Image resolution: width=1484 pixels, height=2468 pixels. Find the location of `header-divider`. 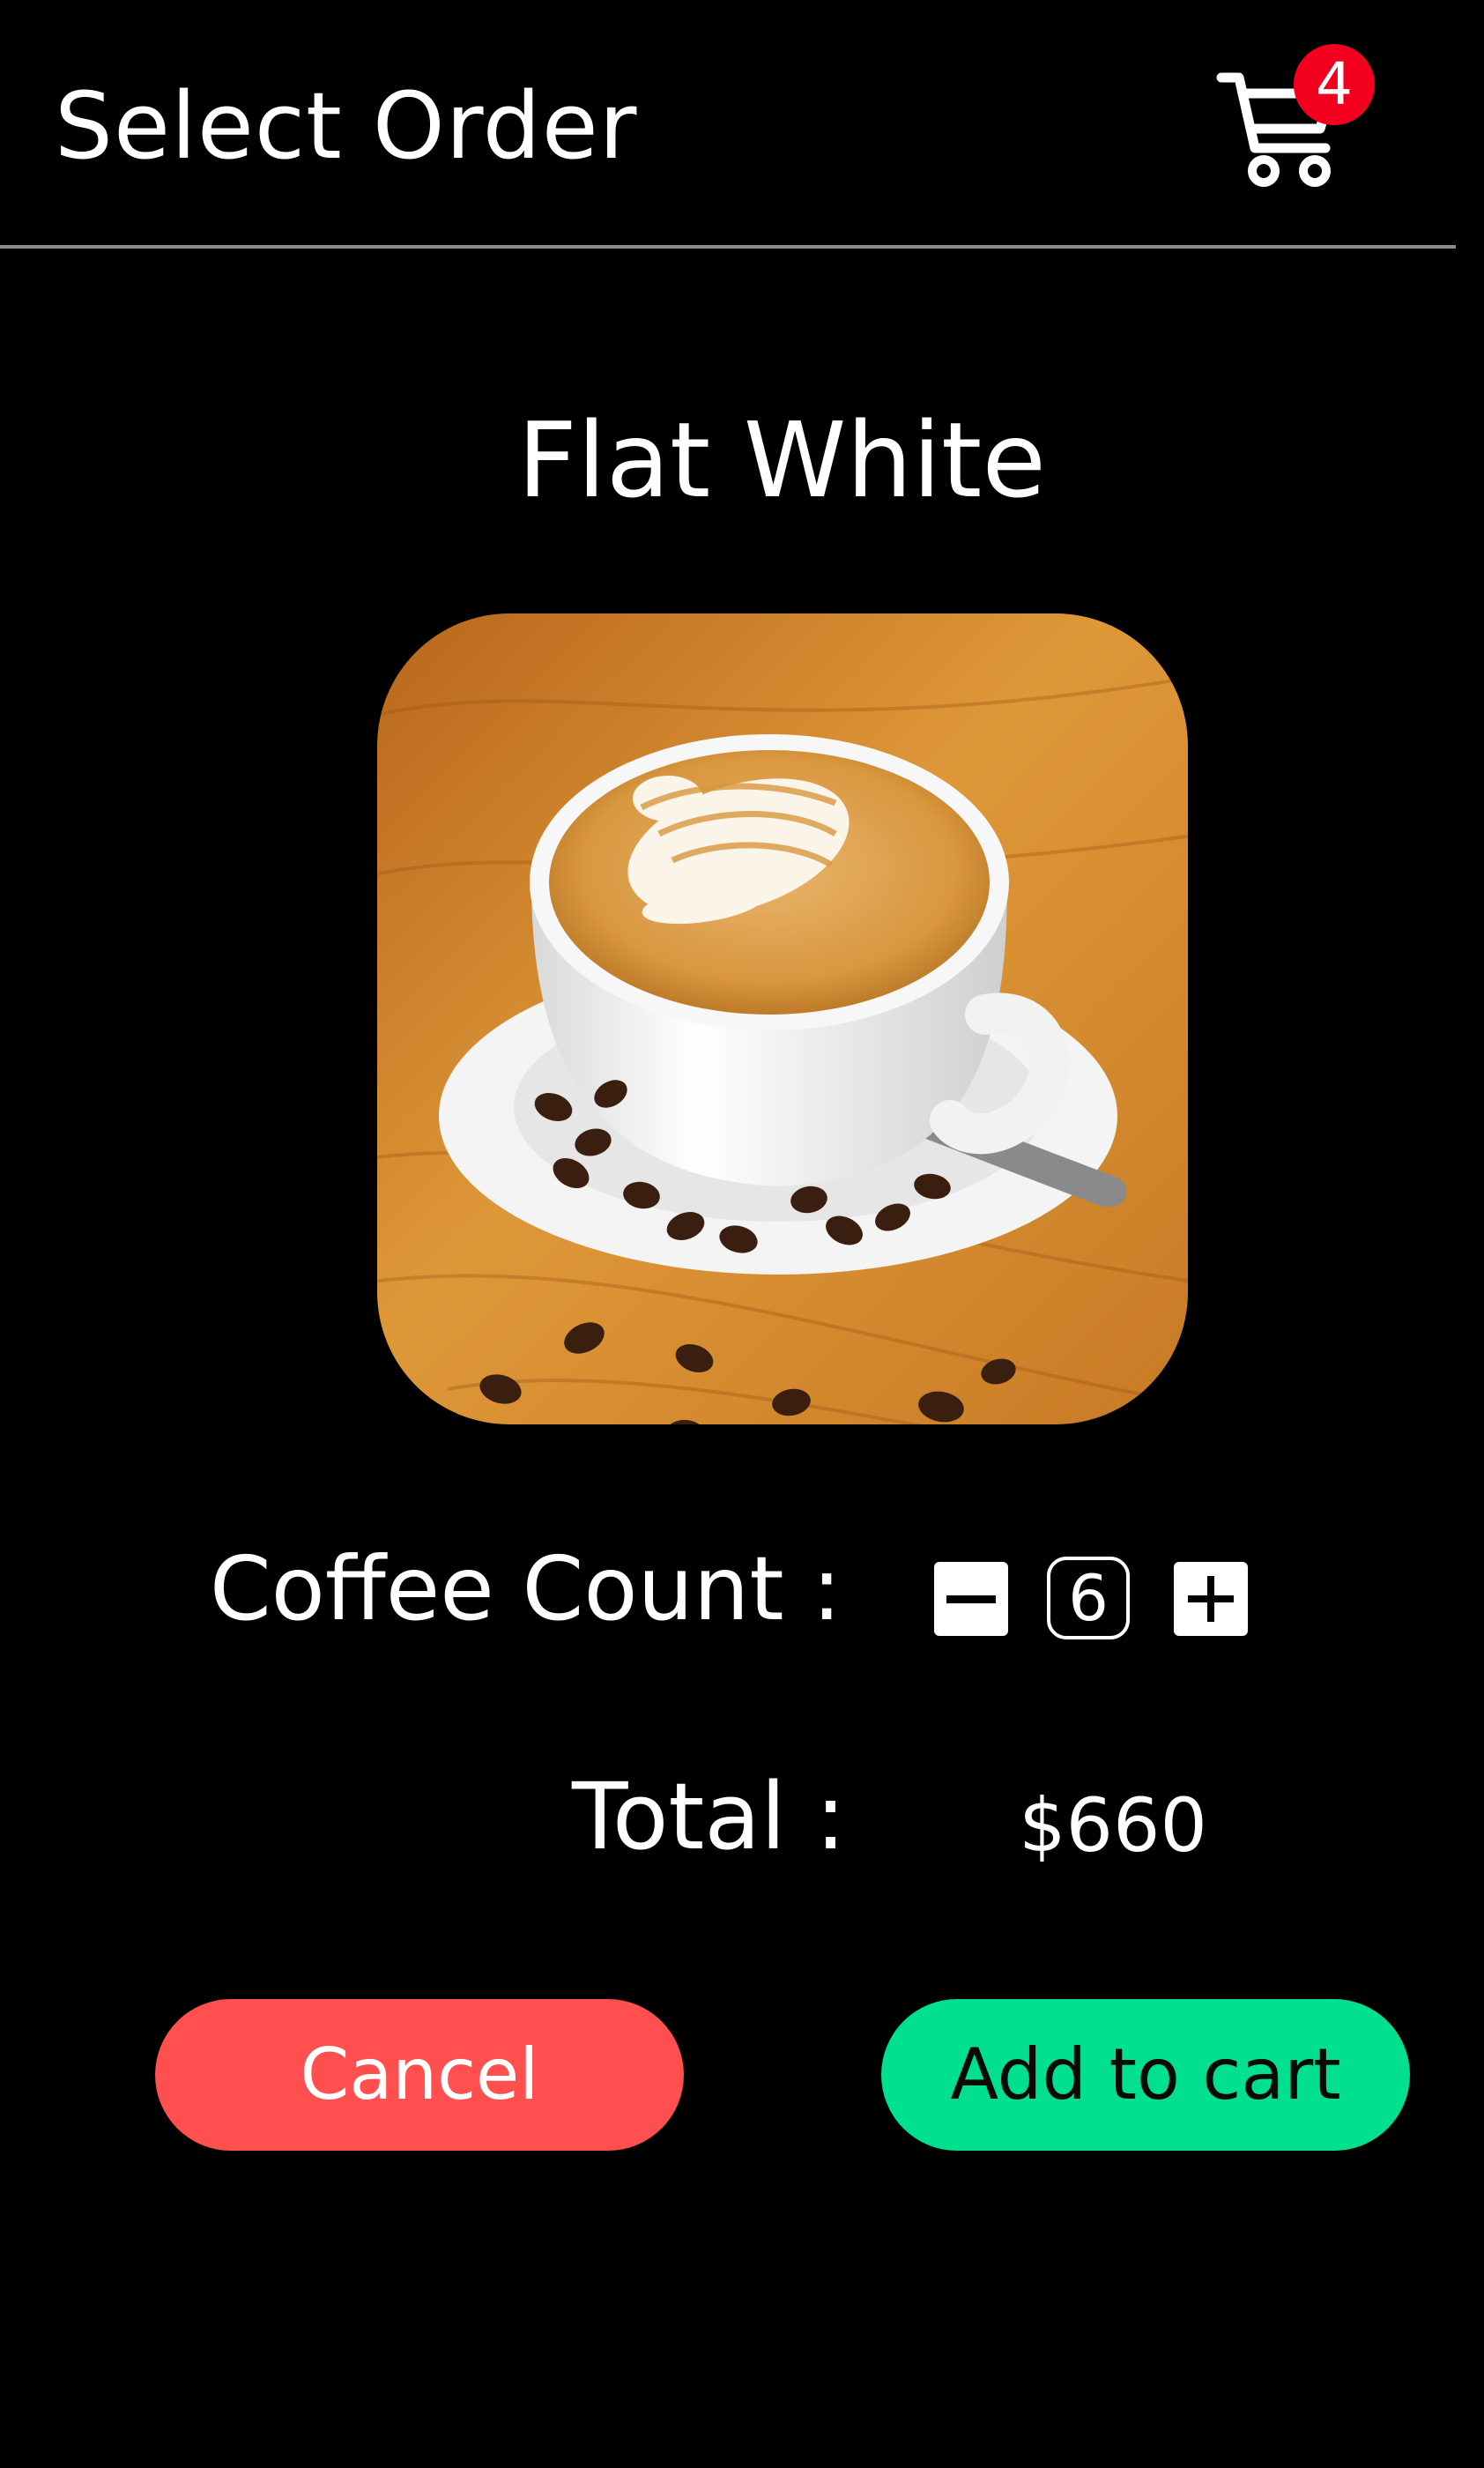

header-divider is located at coordinates (728, 247).